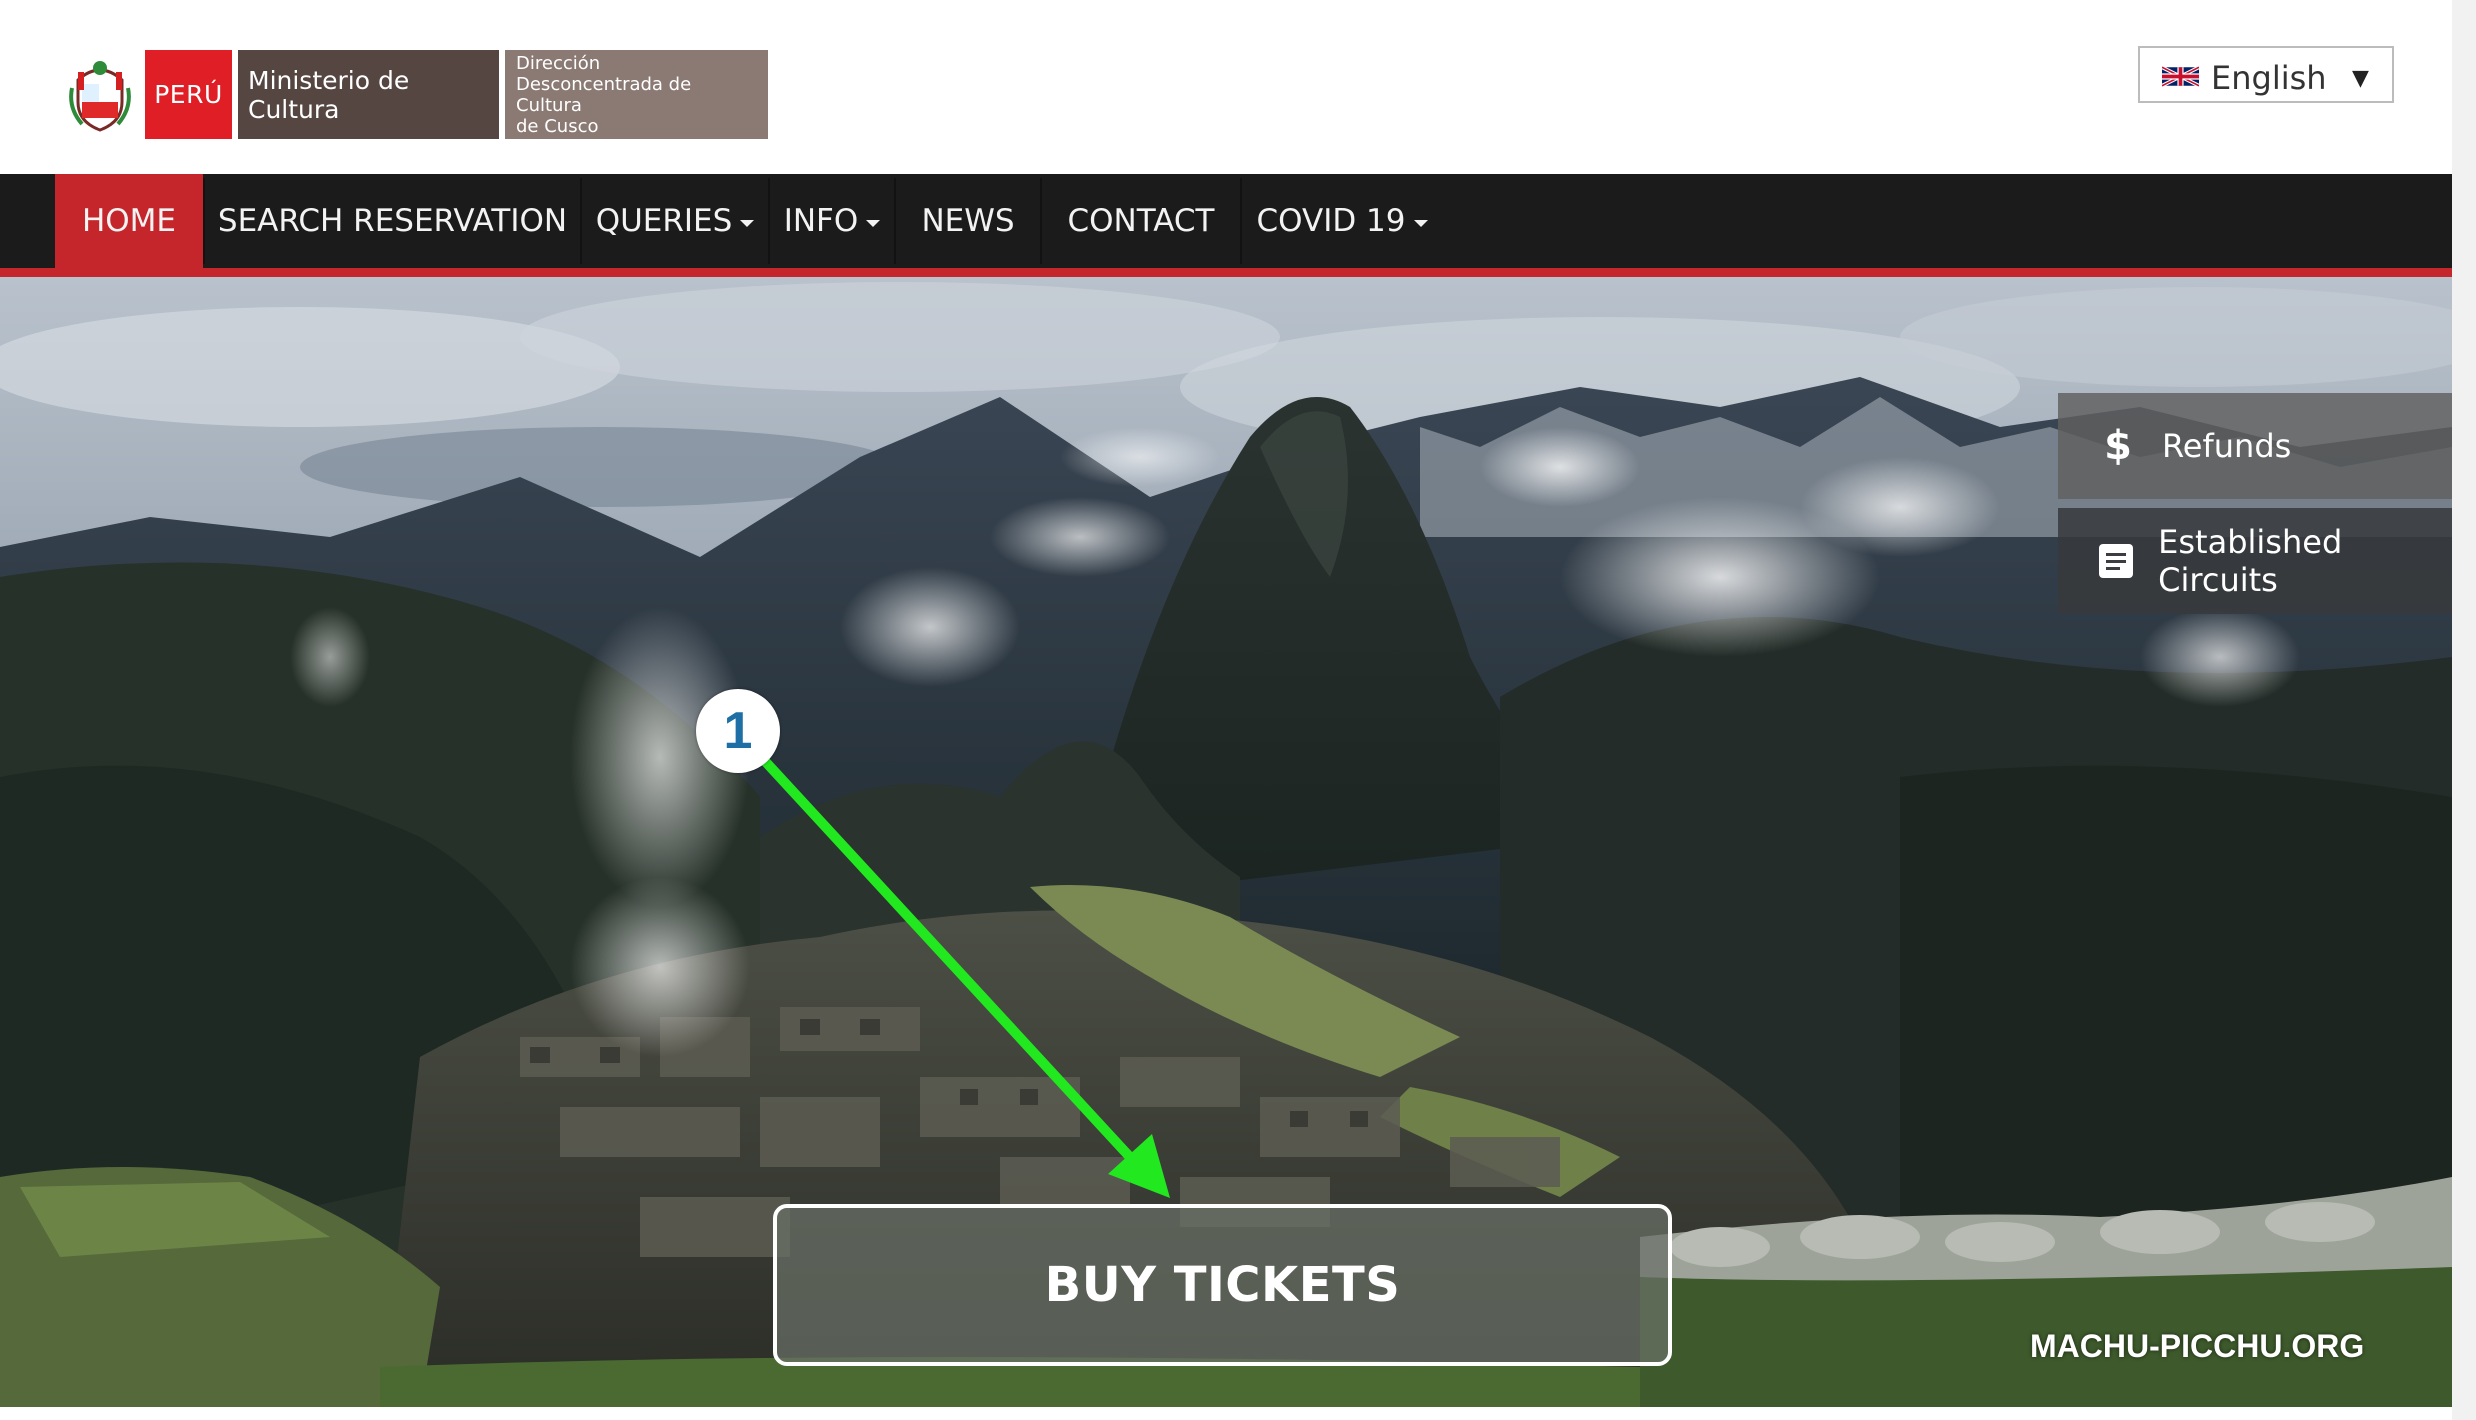 This screenshot has height=1420, width=2476. I want to click on nav-item-label: NEWS, so click(968, 221).